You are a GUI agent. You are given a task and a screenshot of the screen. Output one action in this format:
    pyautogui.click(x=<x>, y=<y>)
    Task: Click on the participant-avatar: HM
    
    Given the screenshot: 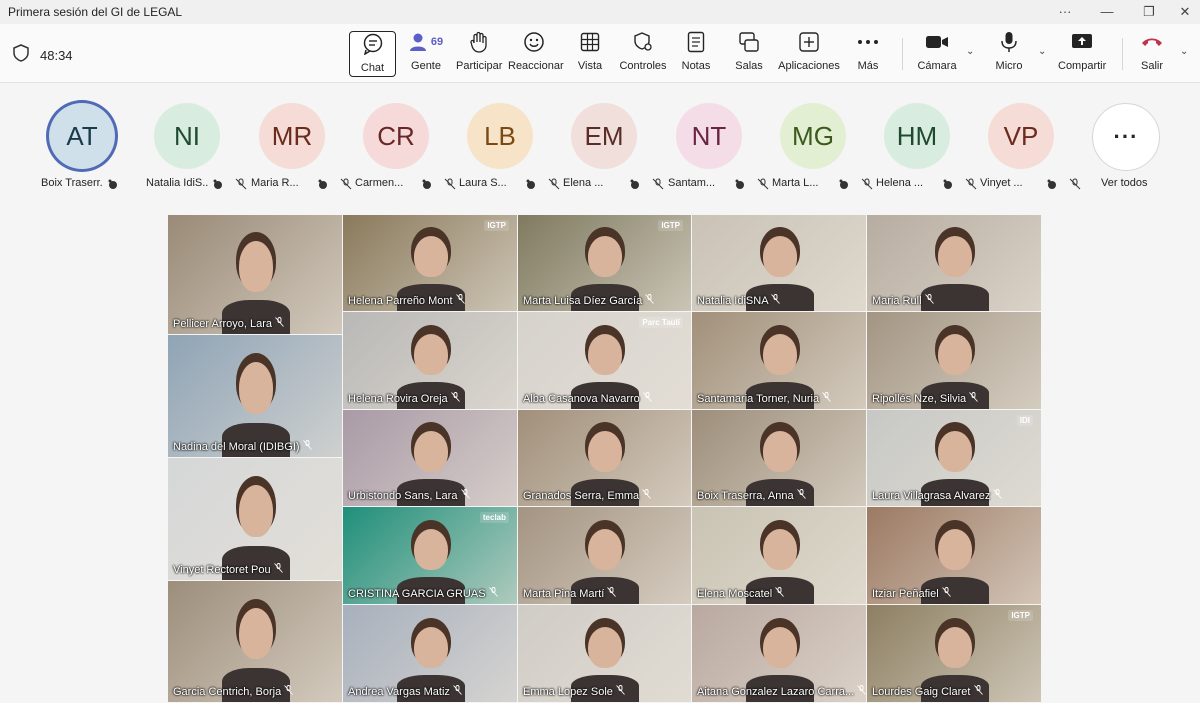 What is the action you would take?
    pyautogui.click(x=917, y=136)
    